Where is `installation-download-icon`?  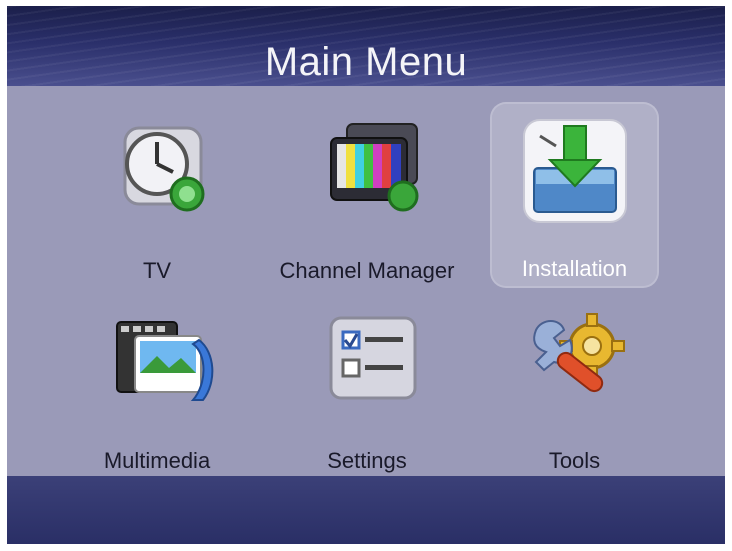
installation-download-icon is located at coordinates (575, 171).